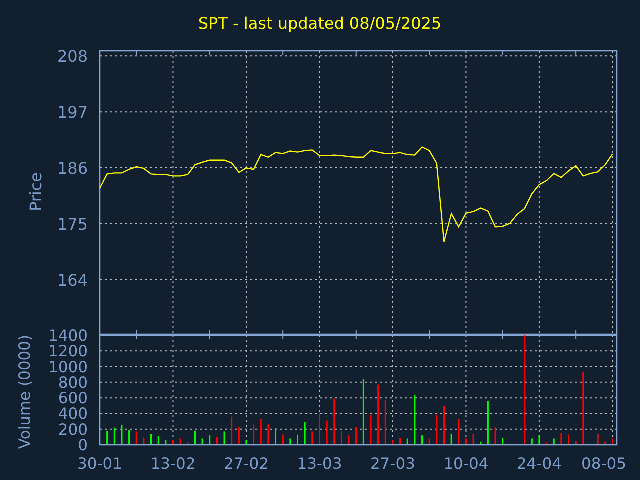 This screenshot has width=640, height=480. Describe the element at coordinates (68, 351) in the screenshot. I see `tick-label: 1200` at that location.